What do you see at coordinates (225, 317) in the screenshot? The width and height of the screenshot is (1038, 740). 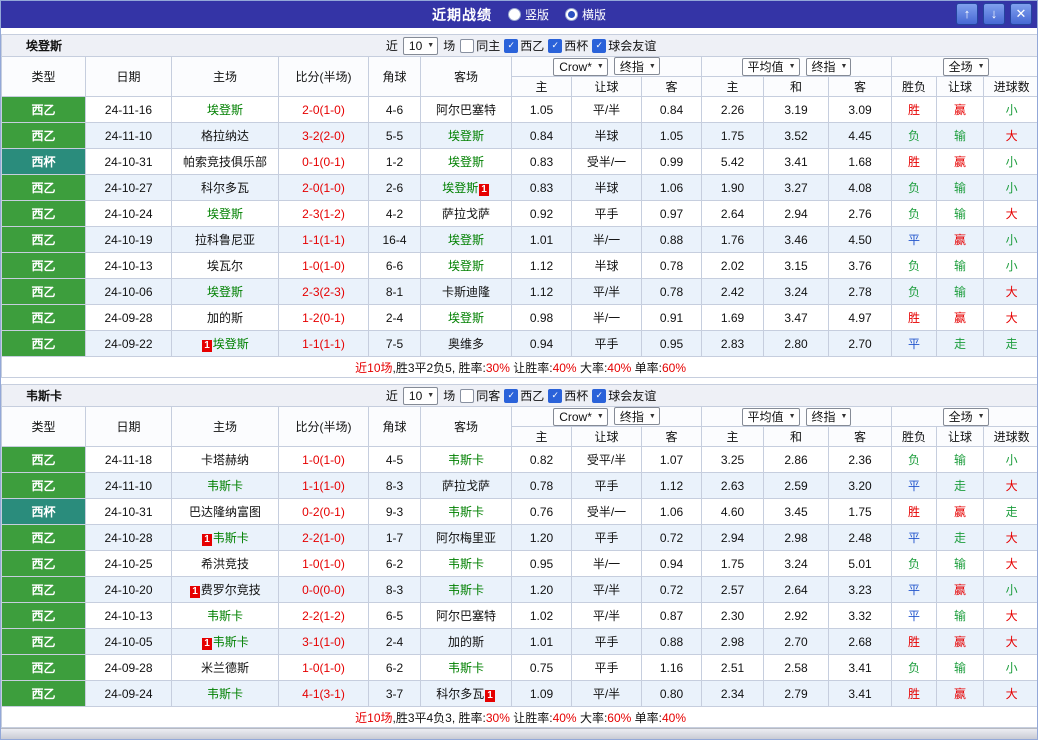 I see `home-team-cell: 加的斯` at bounding box center [225, 317].